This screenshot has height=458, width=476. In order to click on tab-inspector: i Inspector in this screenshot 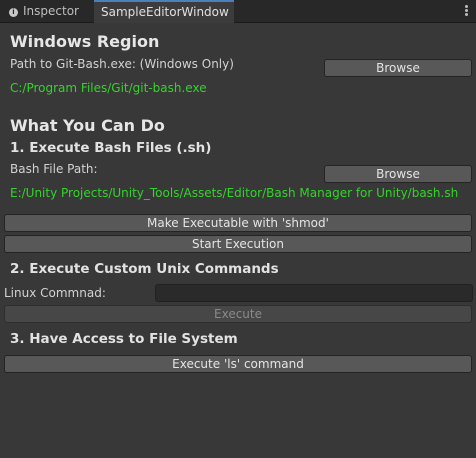, I will do `click(47, 11)`.